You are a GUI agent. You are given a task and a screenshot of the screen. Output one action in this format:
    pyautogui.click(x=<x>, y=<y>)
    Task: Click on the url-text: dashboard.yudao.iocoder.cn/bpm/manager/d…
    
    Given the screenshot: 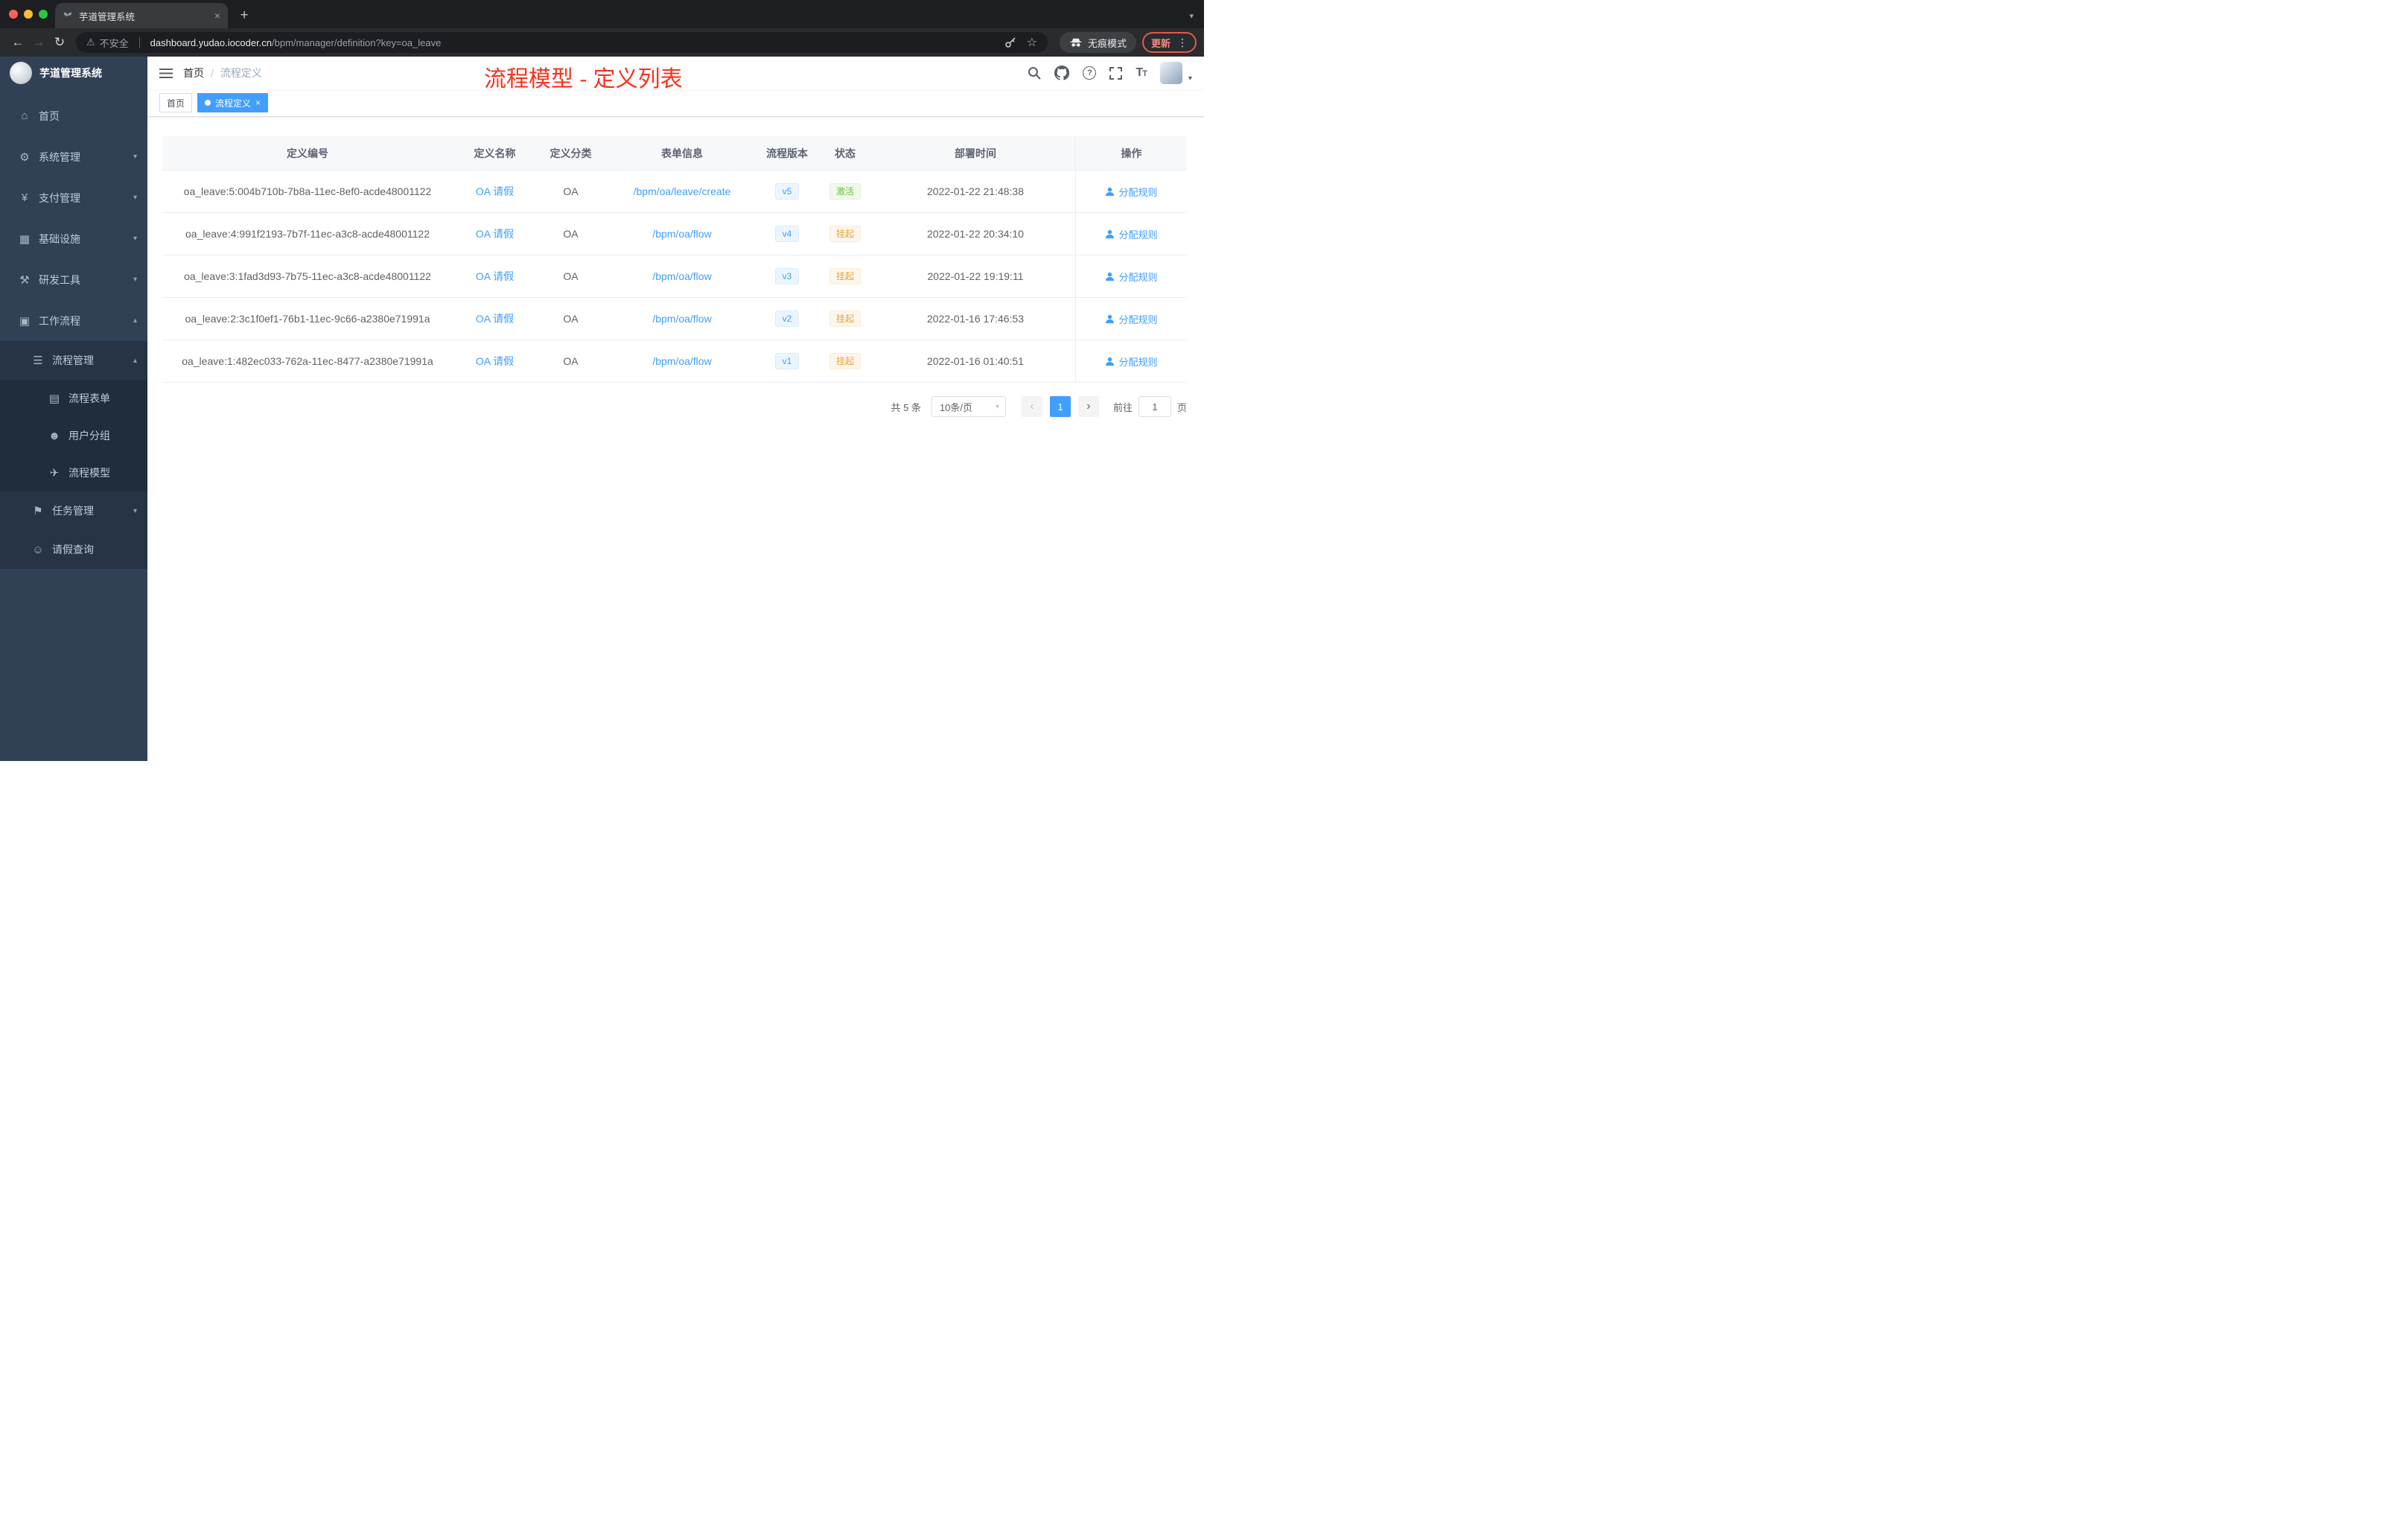 What is the action you would take?
    pyautogui.click(x=296, y=42)
    